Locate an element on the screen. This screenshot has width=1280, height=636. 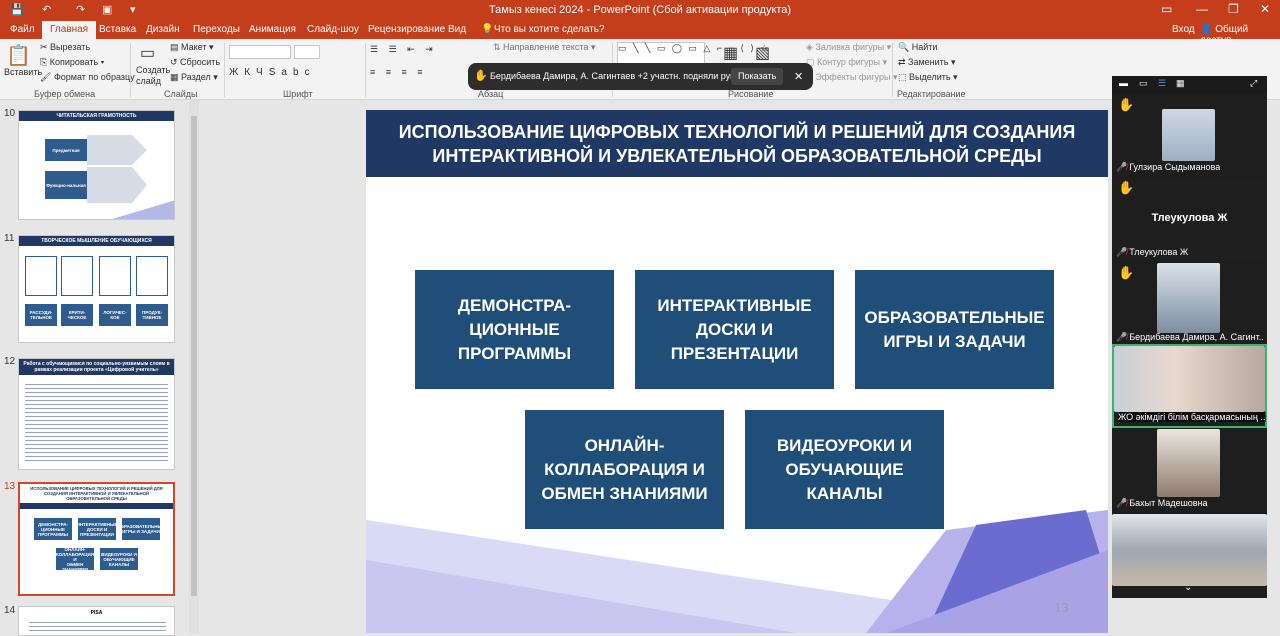
list-buttons: ☰ ☰ ⇤ ⇥ is located at coordinates (403, 49).